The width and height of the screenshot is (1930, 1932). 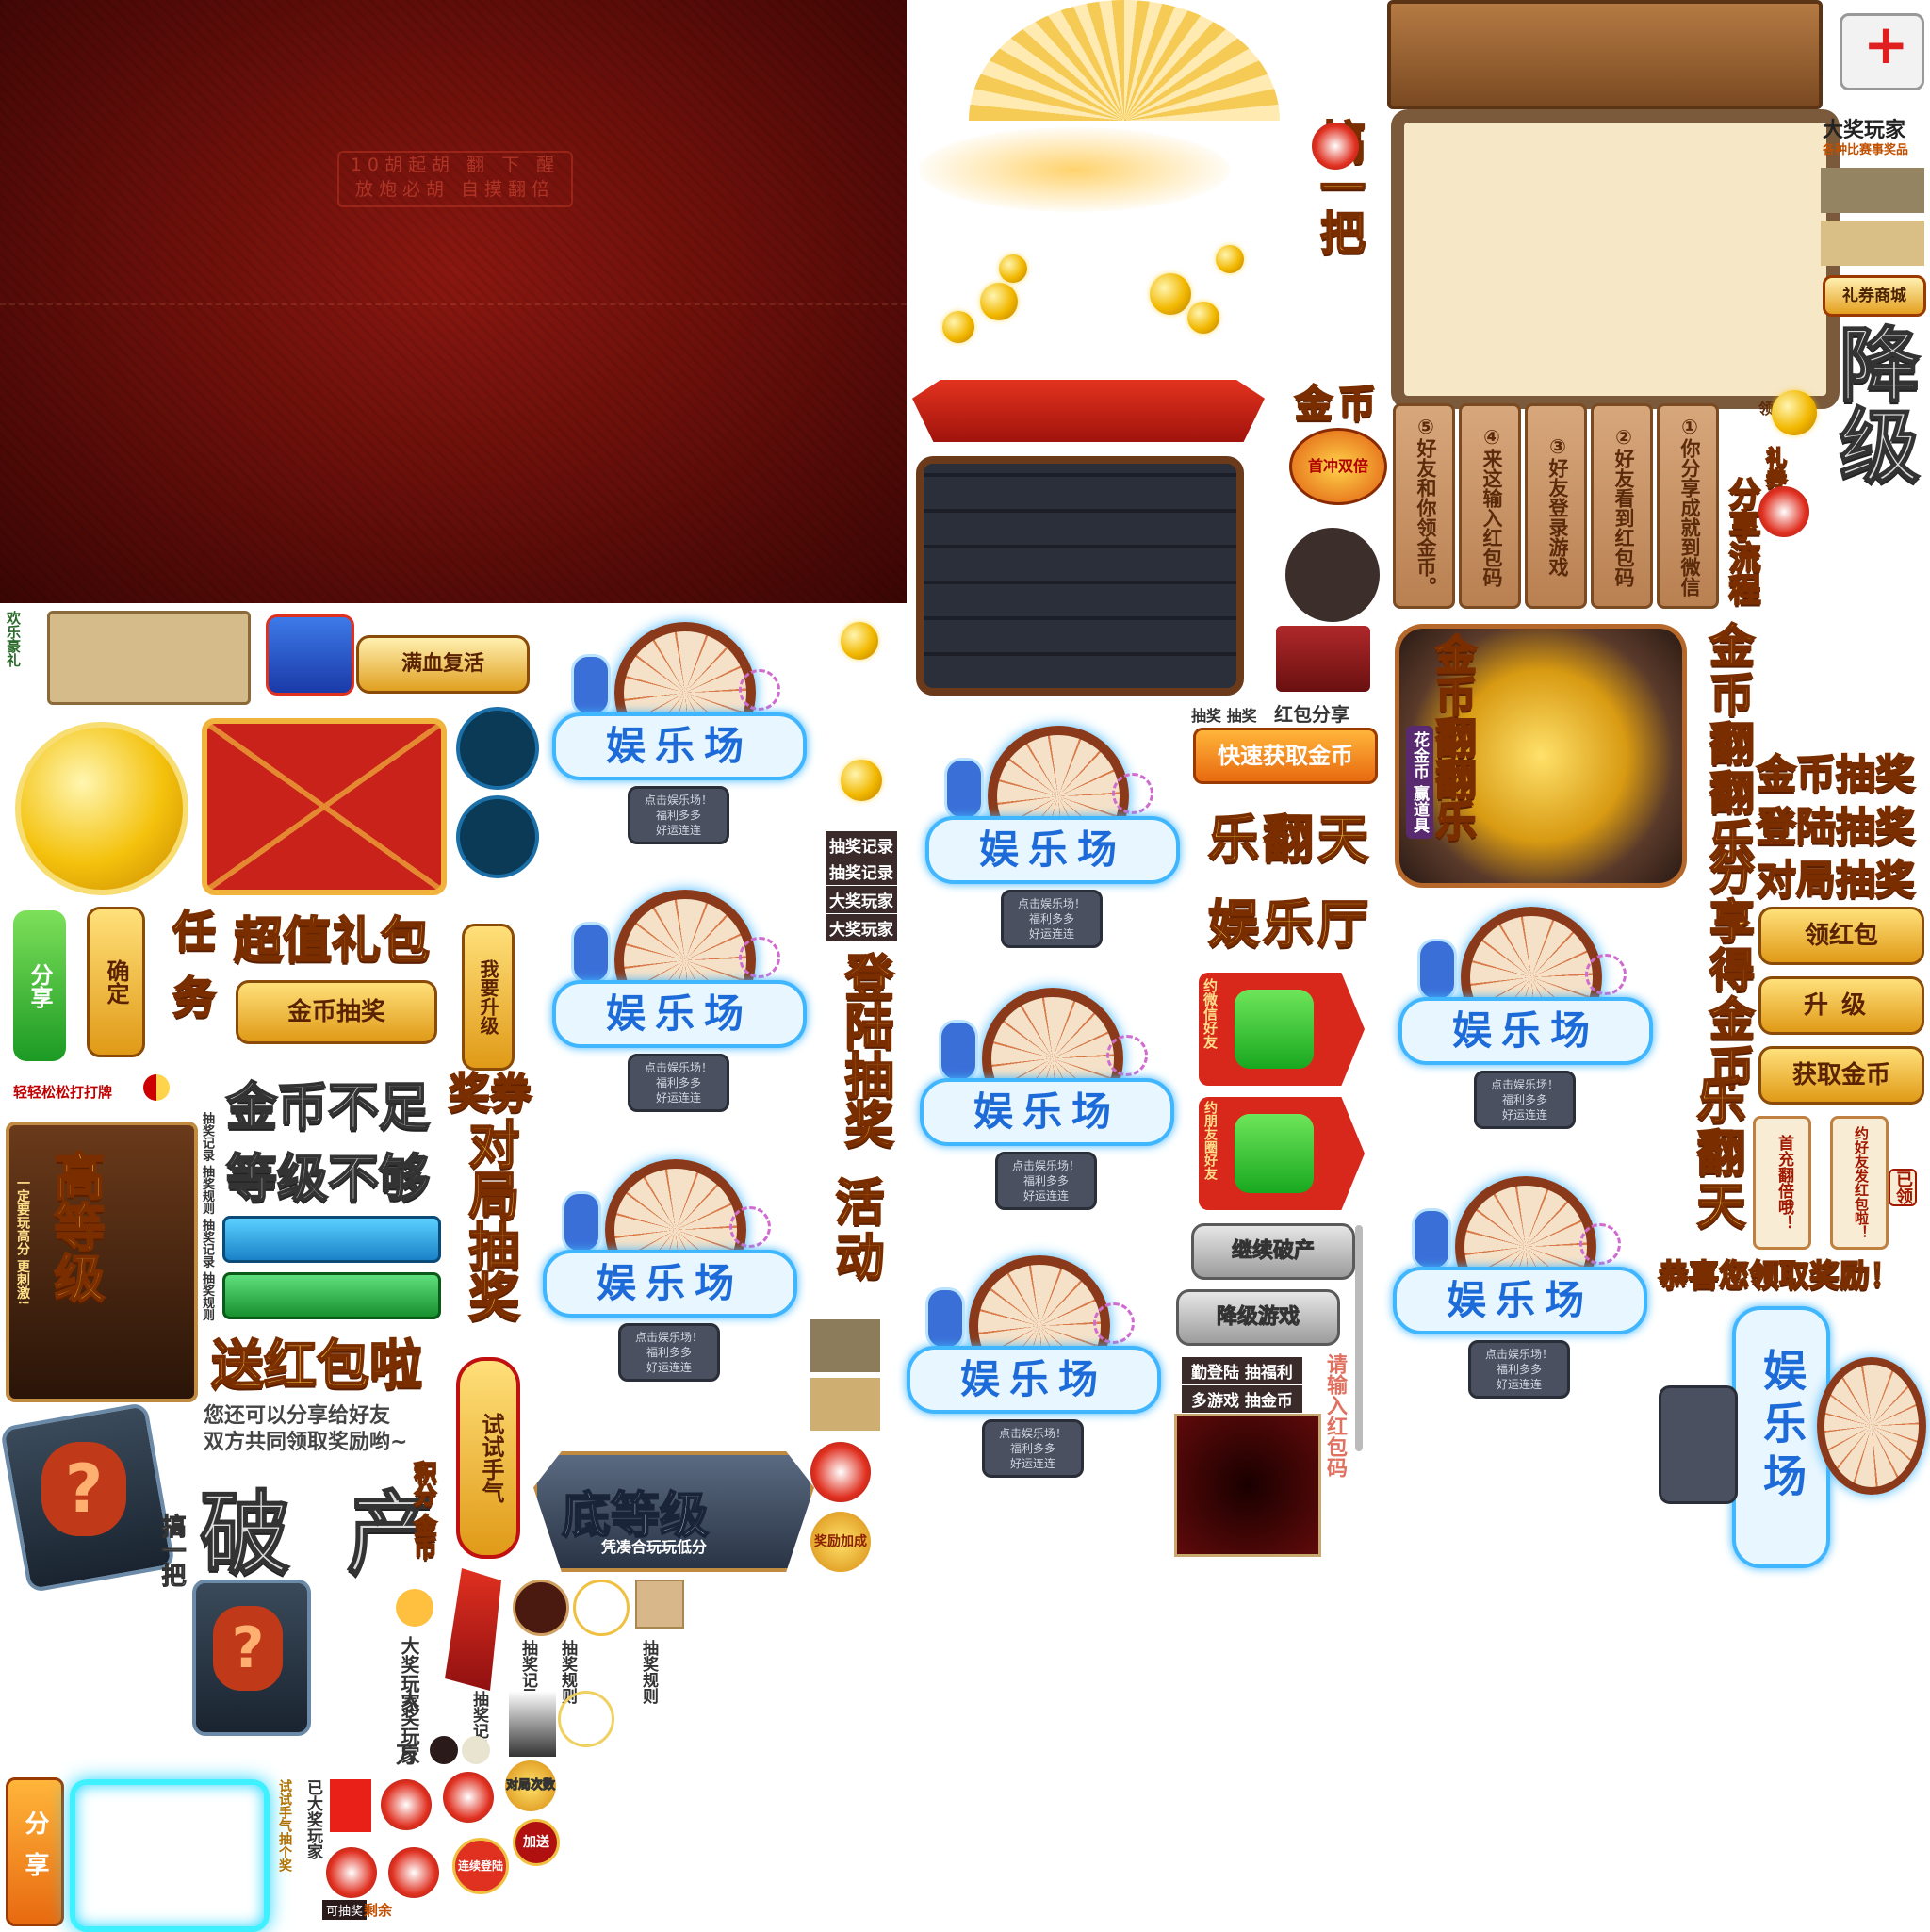 What do you see at coordinates (1074, 169) in the screenshot?
I see `glow-effect` at bounding box center [1074, 169].